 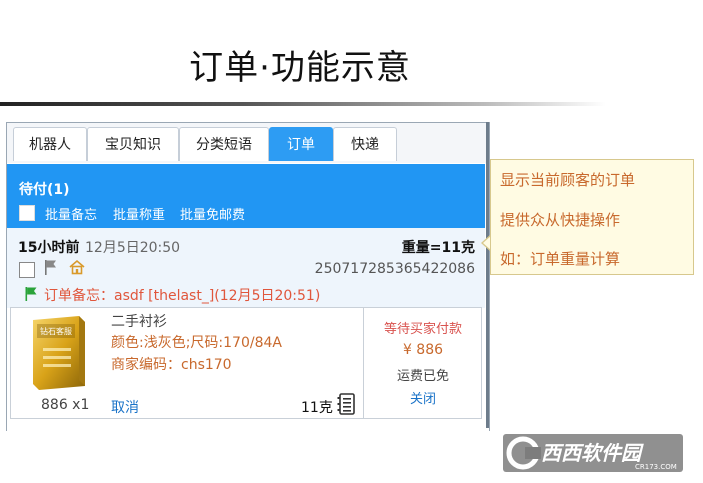 What do you see at coordinates (422, 376) in the screenshot?
I see `shipping-status: 运费已免` at bounding box center [422, 376].